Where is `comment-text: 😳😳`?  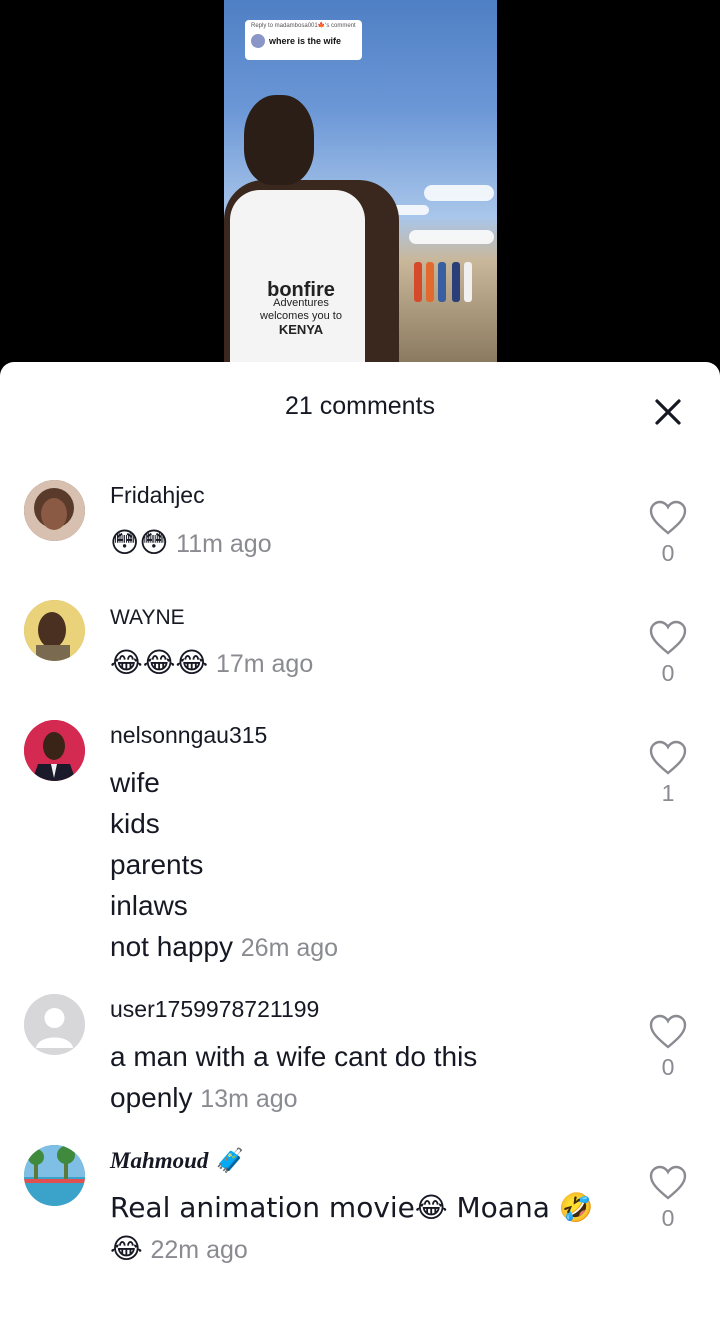 comment-text: 😳😳 is located at coordinates (139, 542).